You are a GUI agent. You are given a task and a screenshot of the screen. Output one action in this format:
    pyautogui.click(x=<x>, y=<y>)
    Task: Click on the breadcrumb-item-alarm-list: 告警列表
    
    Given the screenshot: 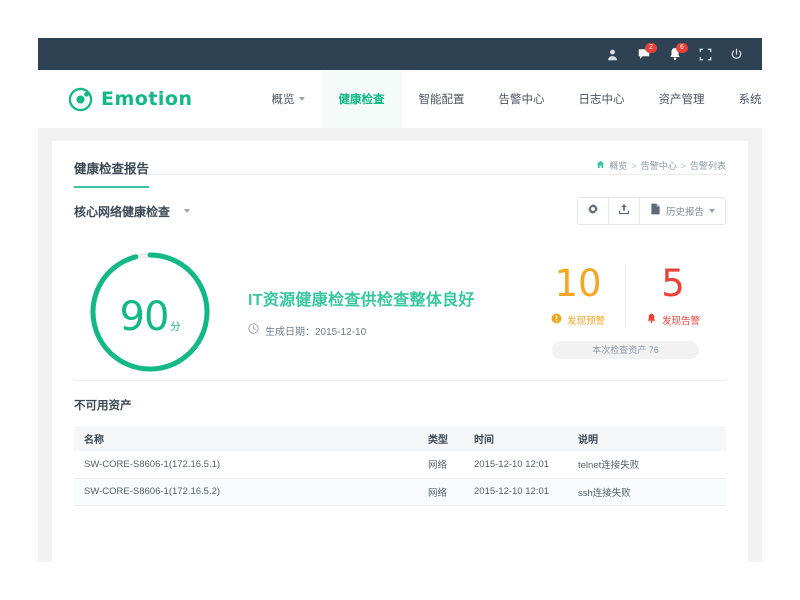 What is the action you would take?
    pyautogui.click(x=708, y=165)
    